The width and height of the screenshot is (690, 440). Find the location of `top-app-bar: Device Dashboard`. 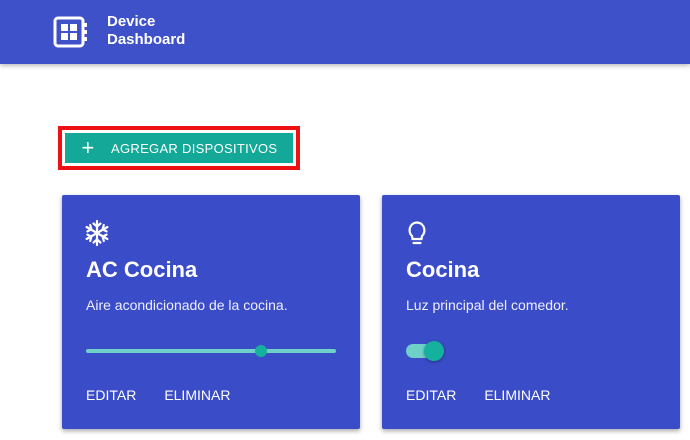

top-app-bar: Device Dashboard is located at coordinates (345, 32).